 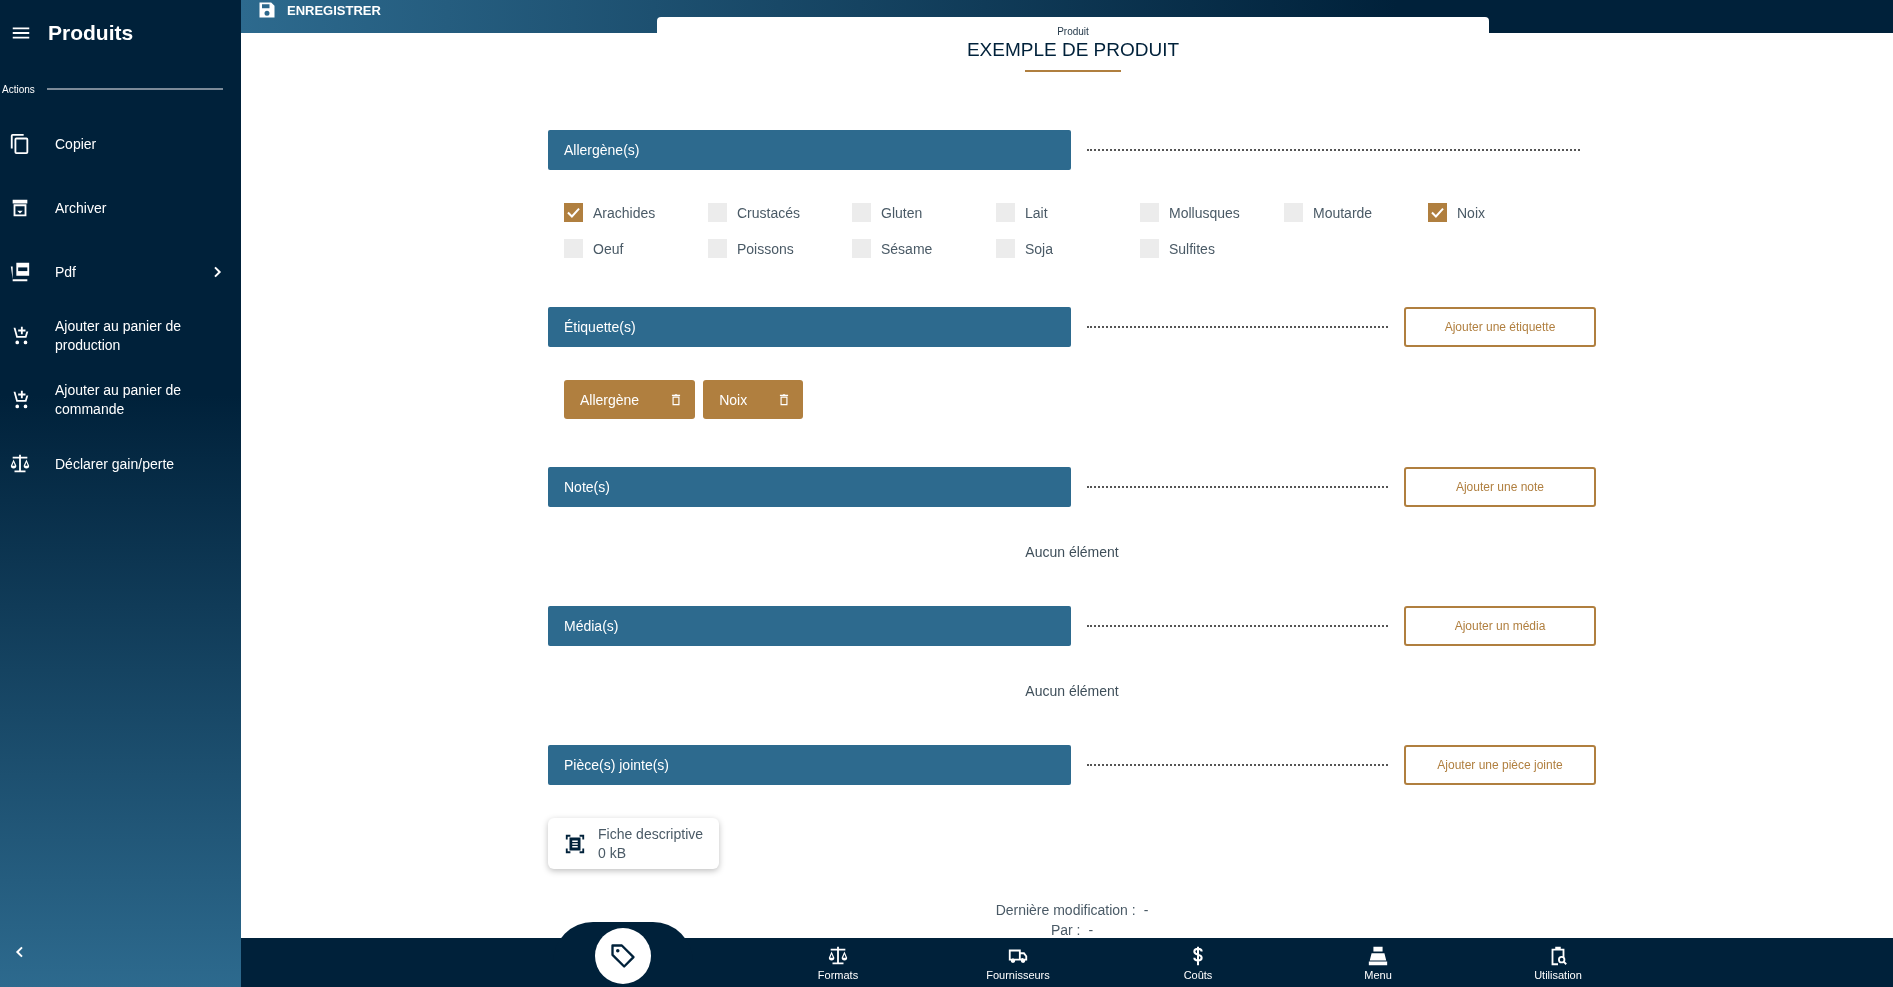 What do you see at coordinates (1073, 50) in the screenshot?
I see `page-title: EXEMPLE DE PRODUIT` at bounding box center [1073, 50].